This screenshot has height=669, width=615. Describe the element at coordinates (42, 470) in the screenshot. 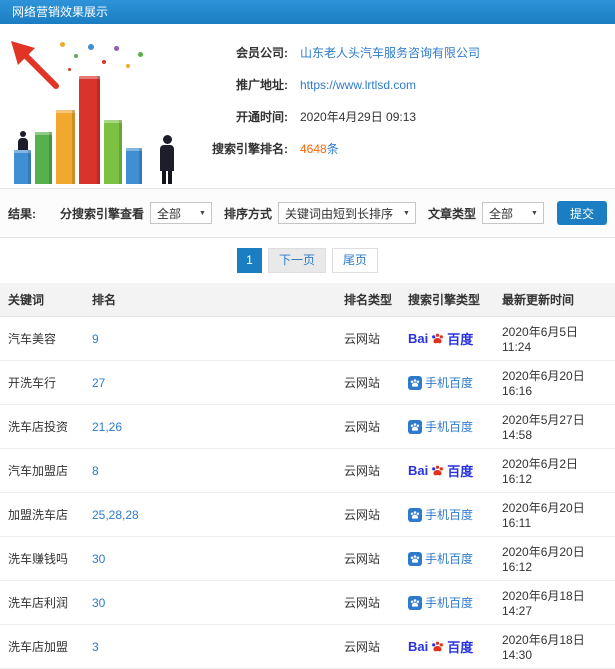

I see `keyword-cell: 汽车加盟店` at that location.